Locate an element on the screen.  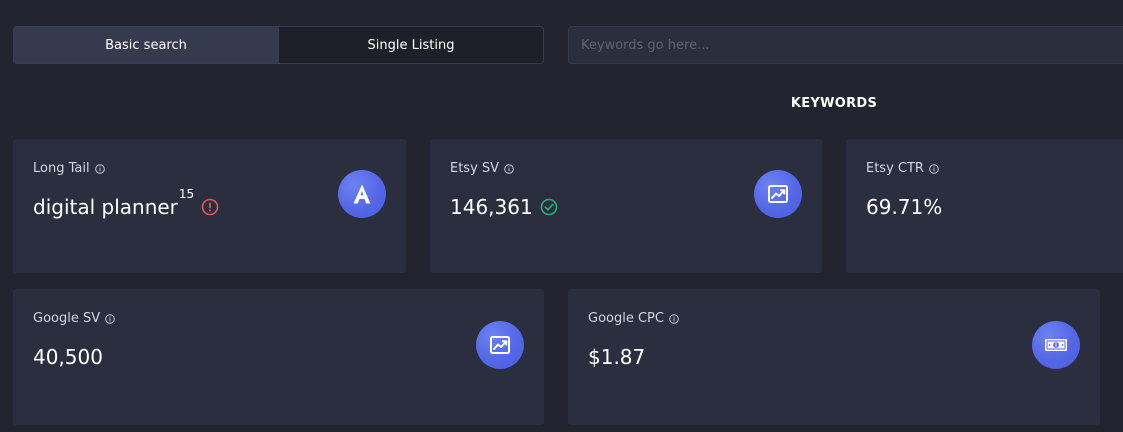
google-cpc-label-row: Google CPC is located at coordinates (633, 318).